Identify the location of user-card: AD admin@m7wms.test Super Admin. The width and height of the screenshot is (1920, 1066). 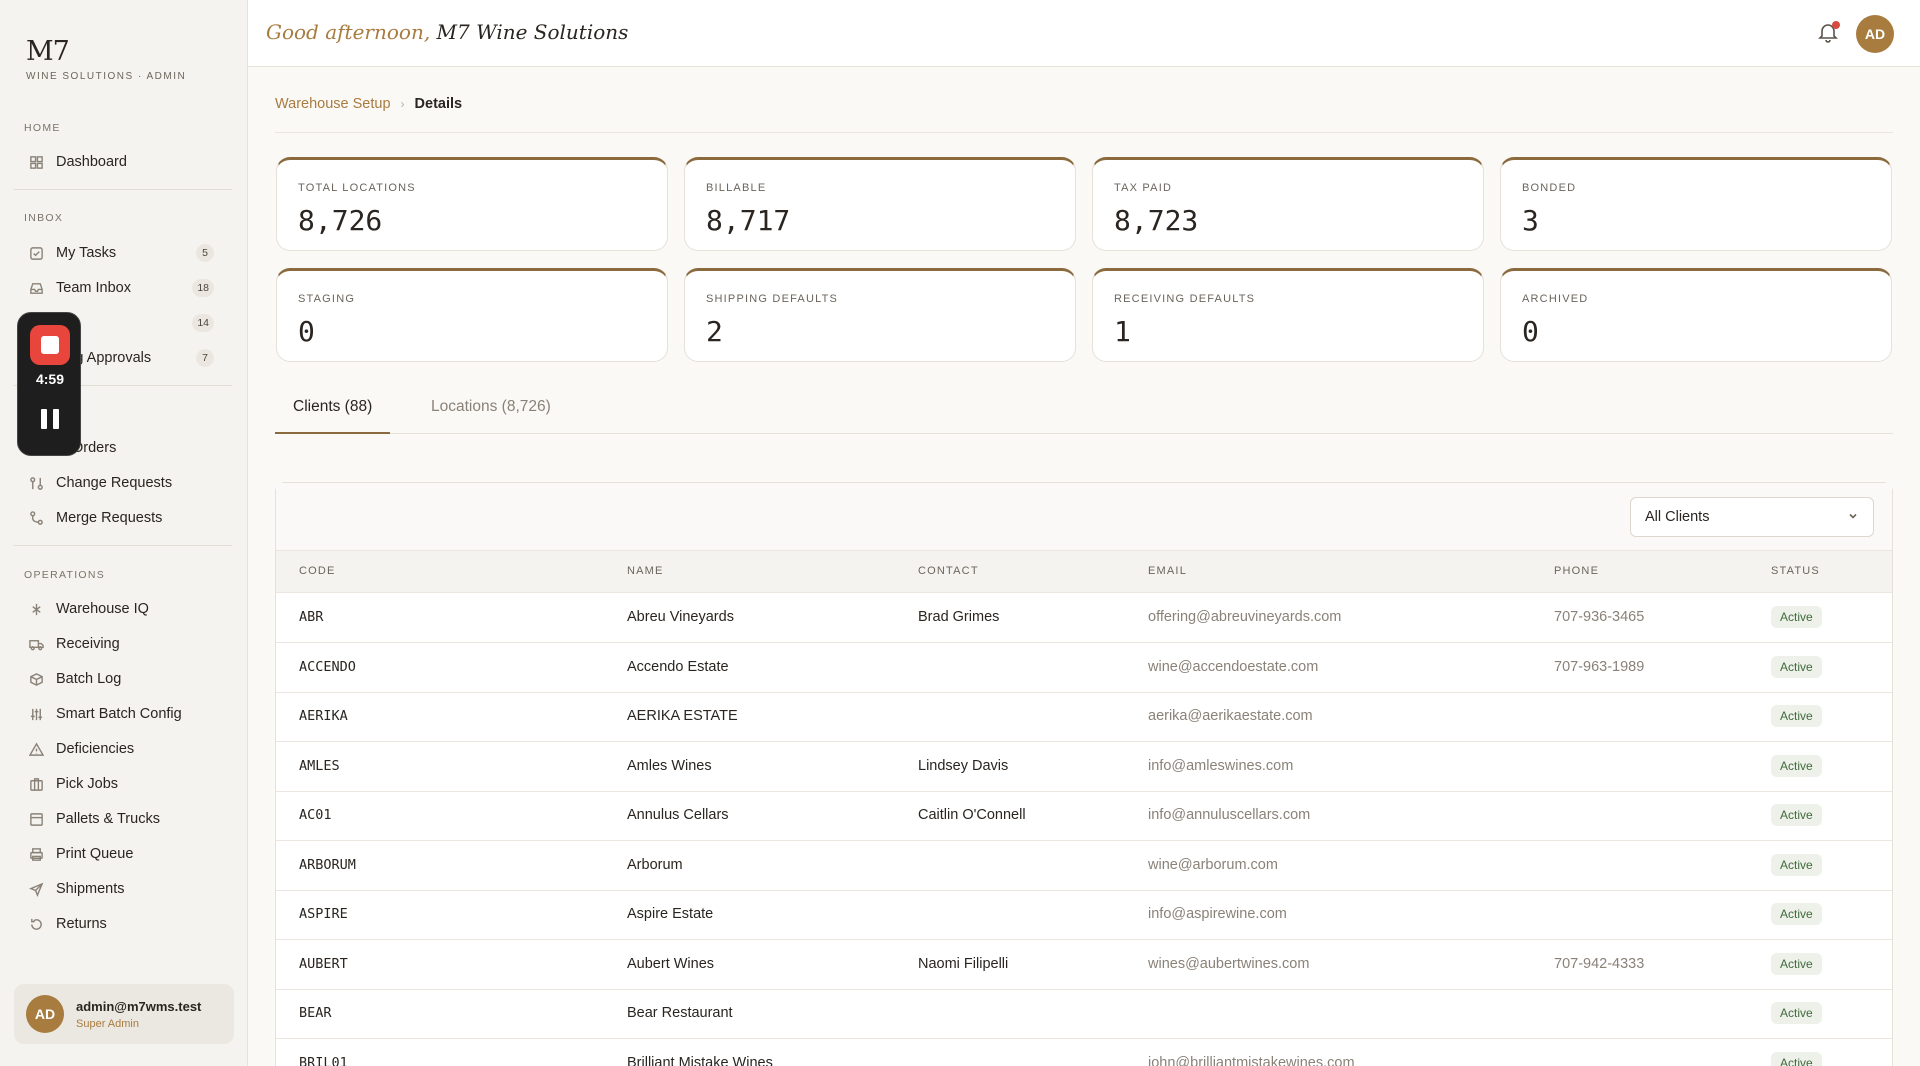
(124, 1014).